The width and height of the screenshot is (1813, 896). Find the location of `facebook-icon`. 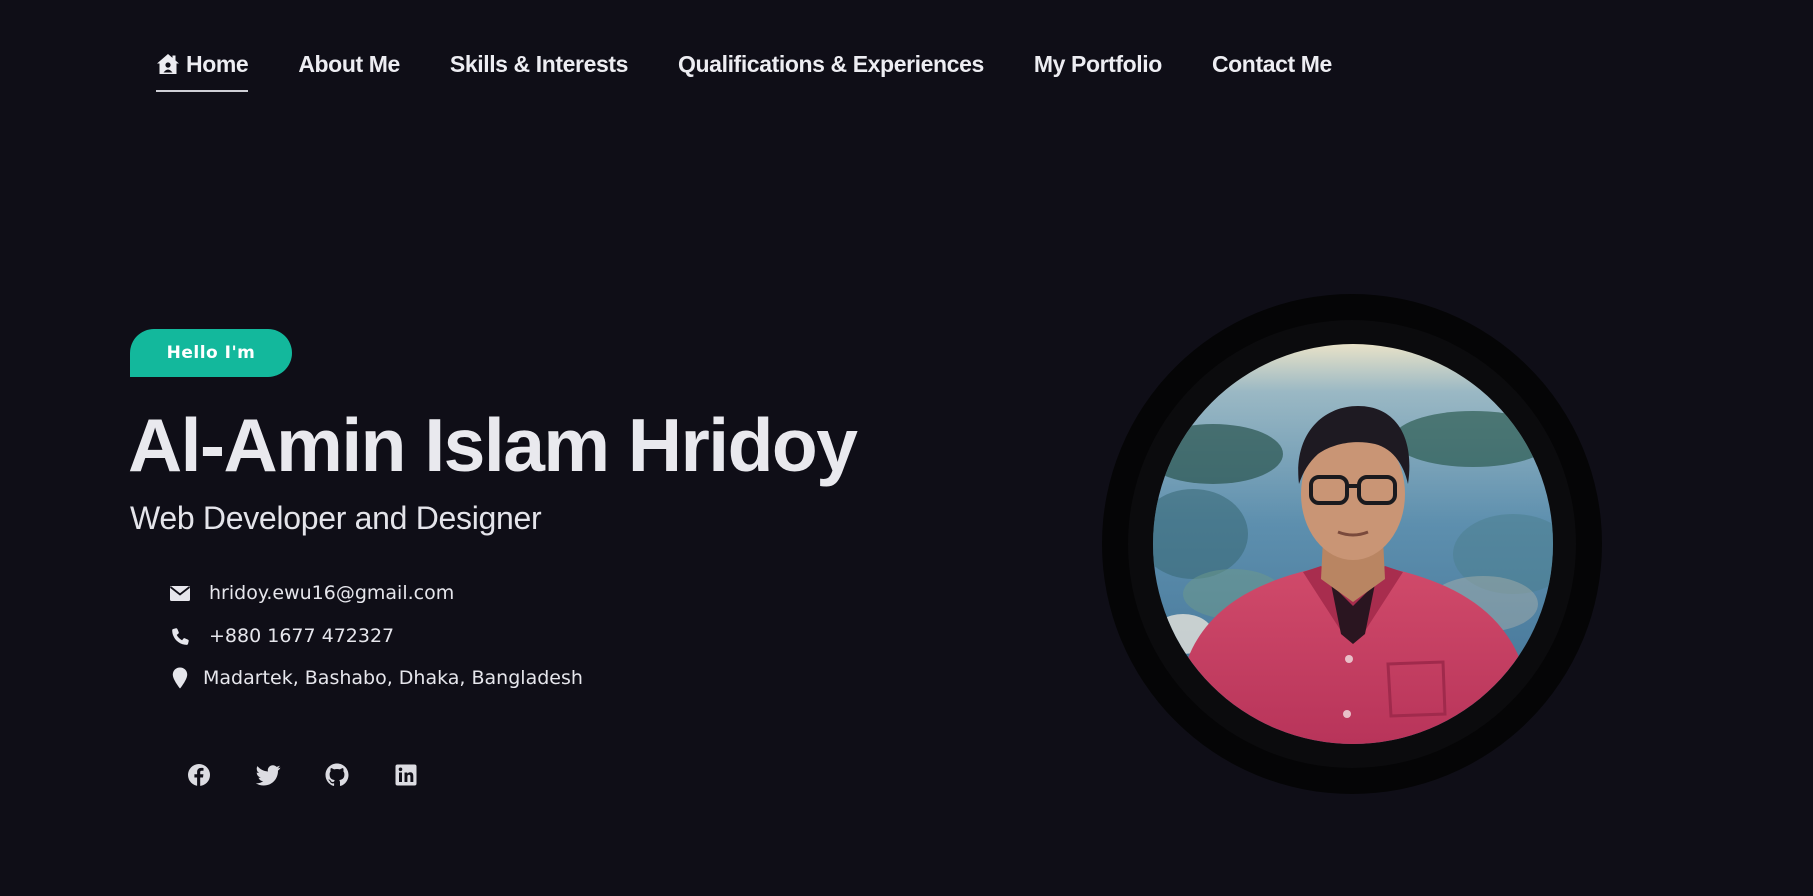

facebook-icon is located at coordinates (199, 775).